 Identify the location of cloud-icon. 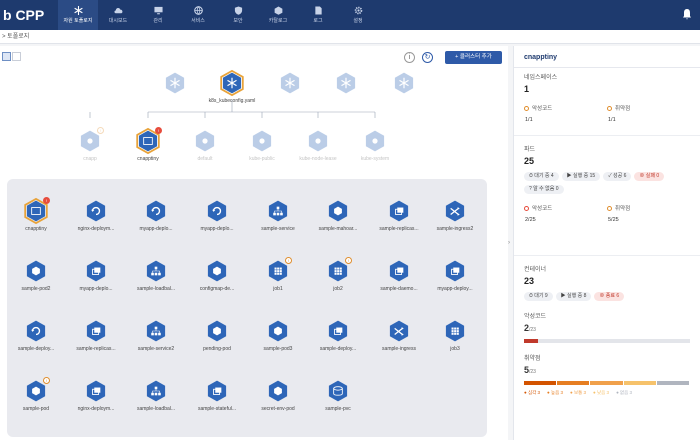
(117, 10).